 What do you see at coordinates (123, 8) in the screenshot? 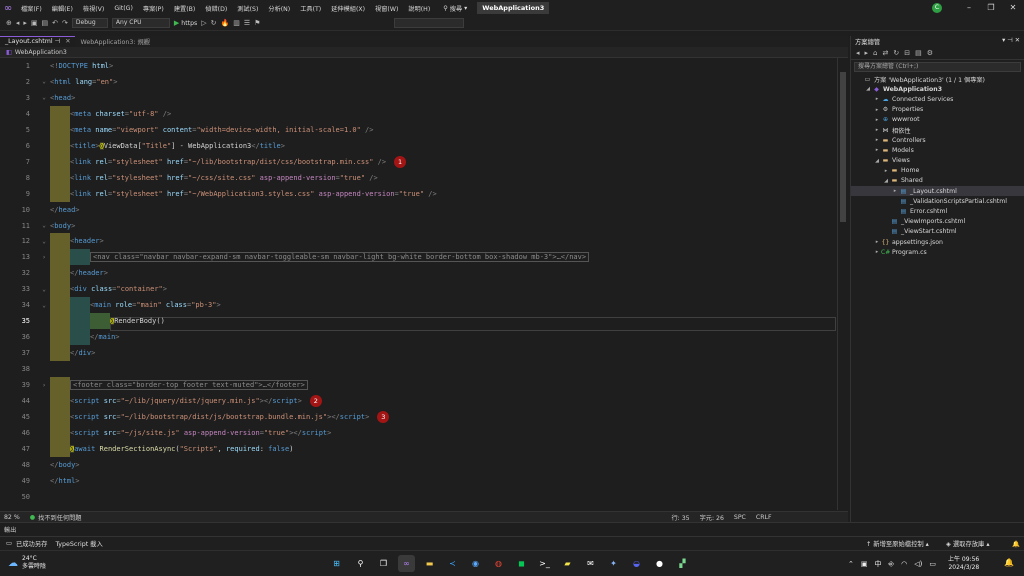
I see `menu-git: Git(G)` at bounding box center [123, 8].